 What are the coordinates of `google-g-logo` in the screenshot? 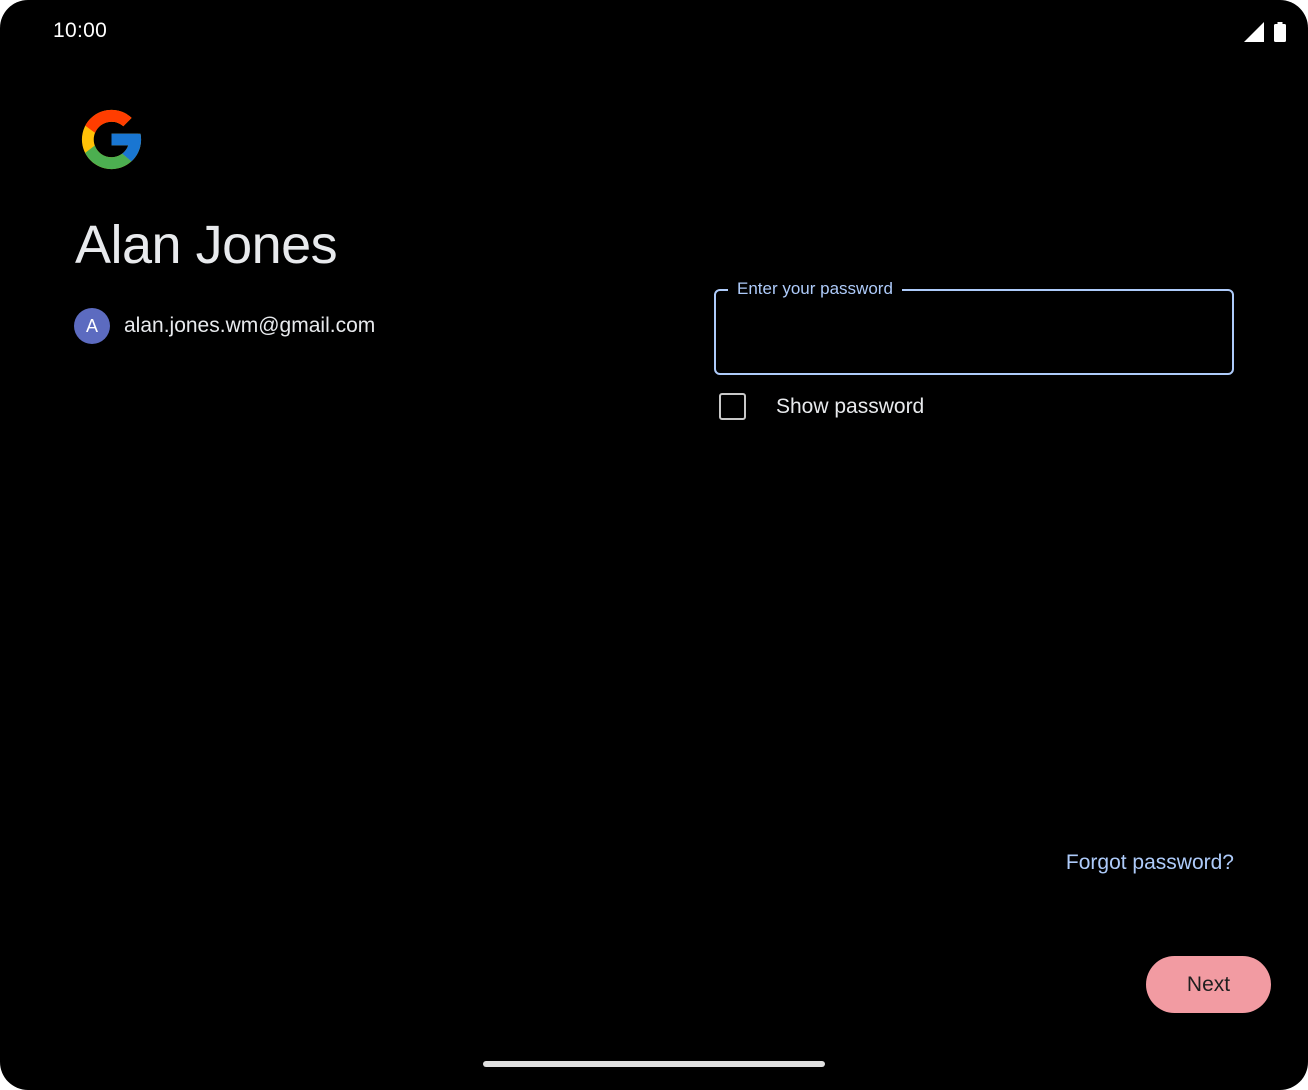 It's located at (111, 139).